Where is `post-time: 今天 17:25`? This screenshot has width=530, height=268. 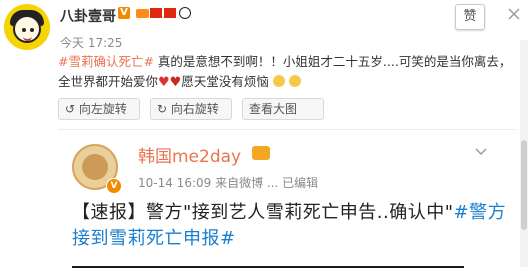 post-time: 今天 17:25 is located at coordinates (91, 42).